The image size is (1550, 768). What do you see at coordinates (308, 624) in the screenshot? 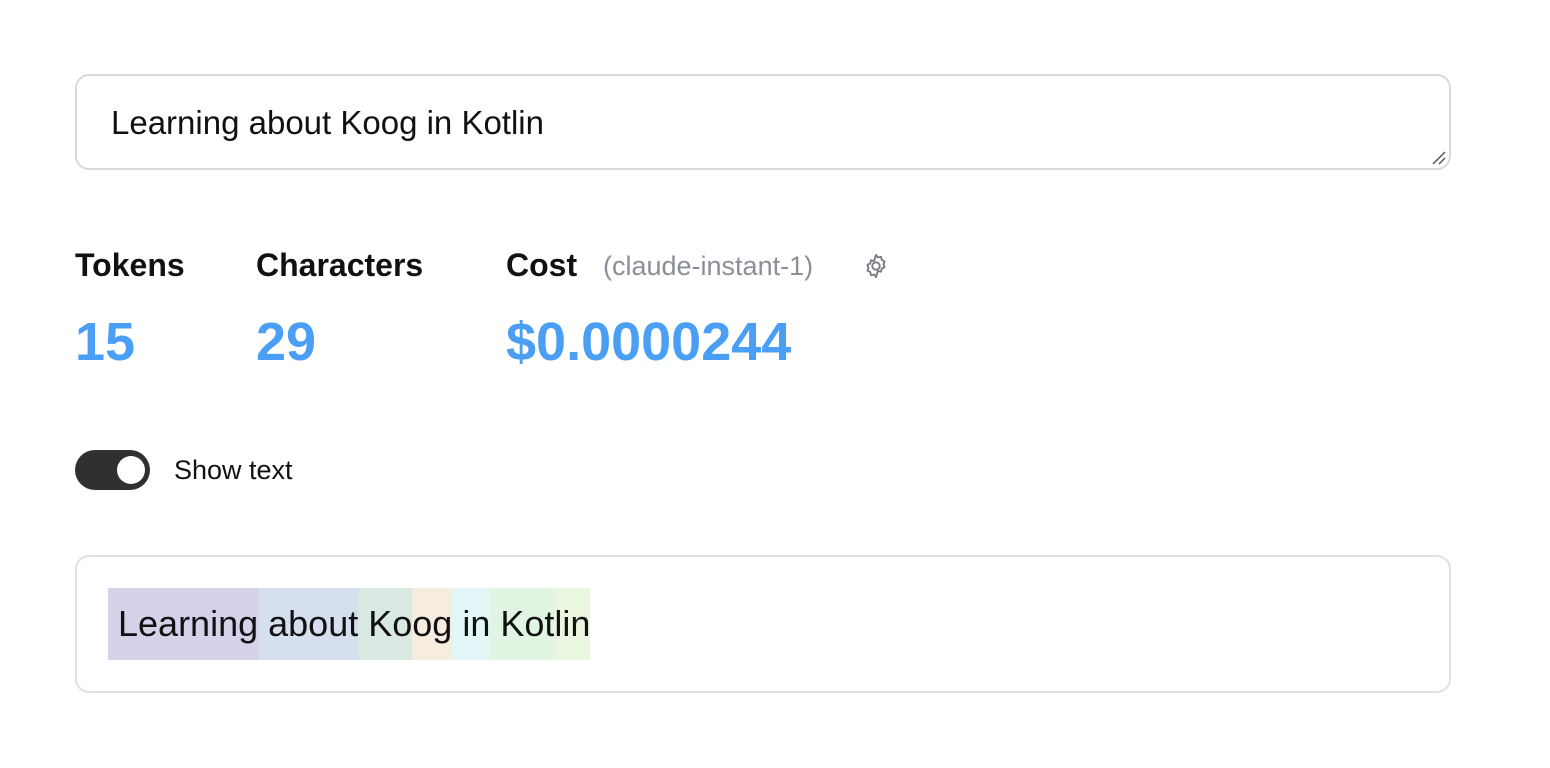
I see `token-chip: about` at bounding box center [308, 624].